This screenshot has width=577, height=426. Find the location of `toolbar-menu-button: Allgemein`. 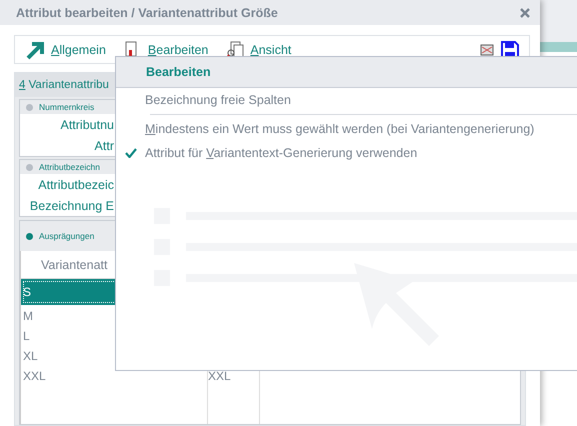

toolbar-menu-button: Allgemein is located at coordinates (65, 50).